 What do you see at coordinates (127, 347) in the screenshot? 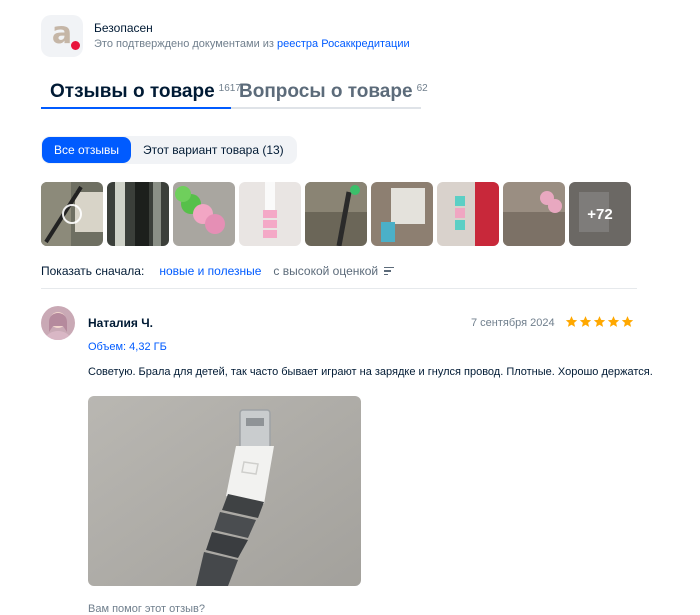
I see `review-variant: Объем: 4,32 ГБ` at bounding box center [127, 347].